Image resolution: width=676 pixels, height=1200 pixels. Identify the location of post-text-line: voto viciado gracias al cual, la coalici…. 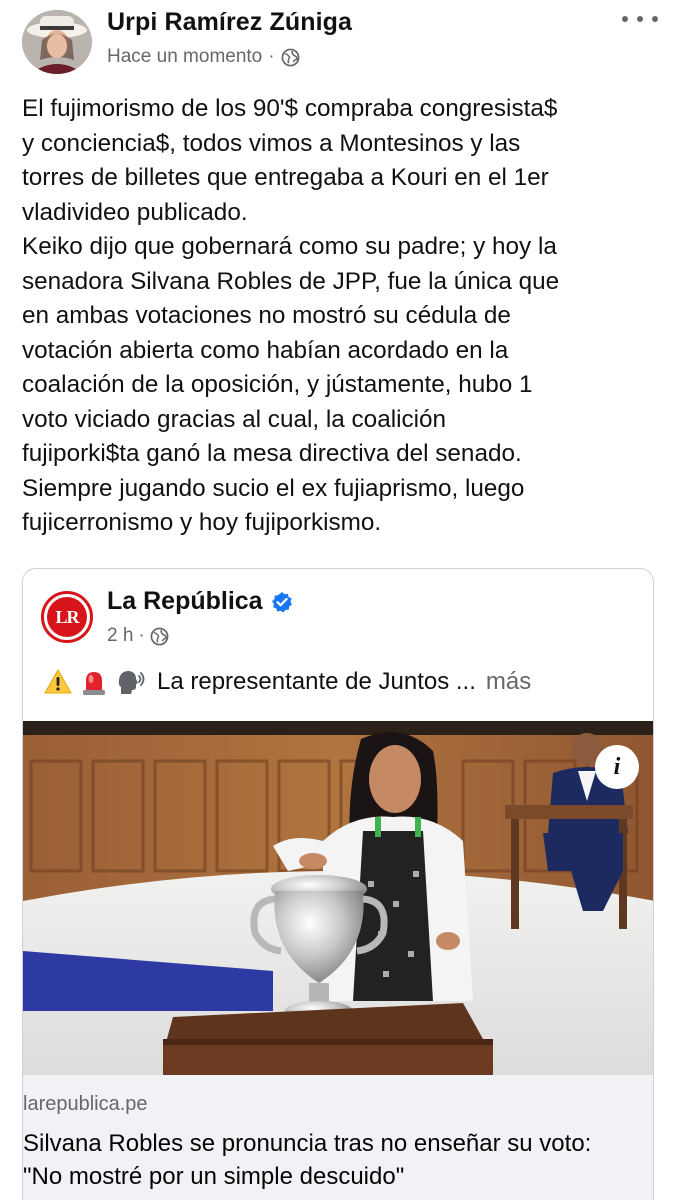
(234, 419).